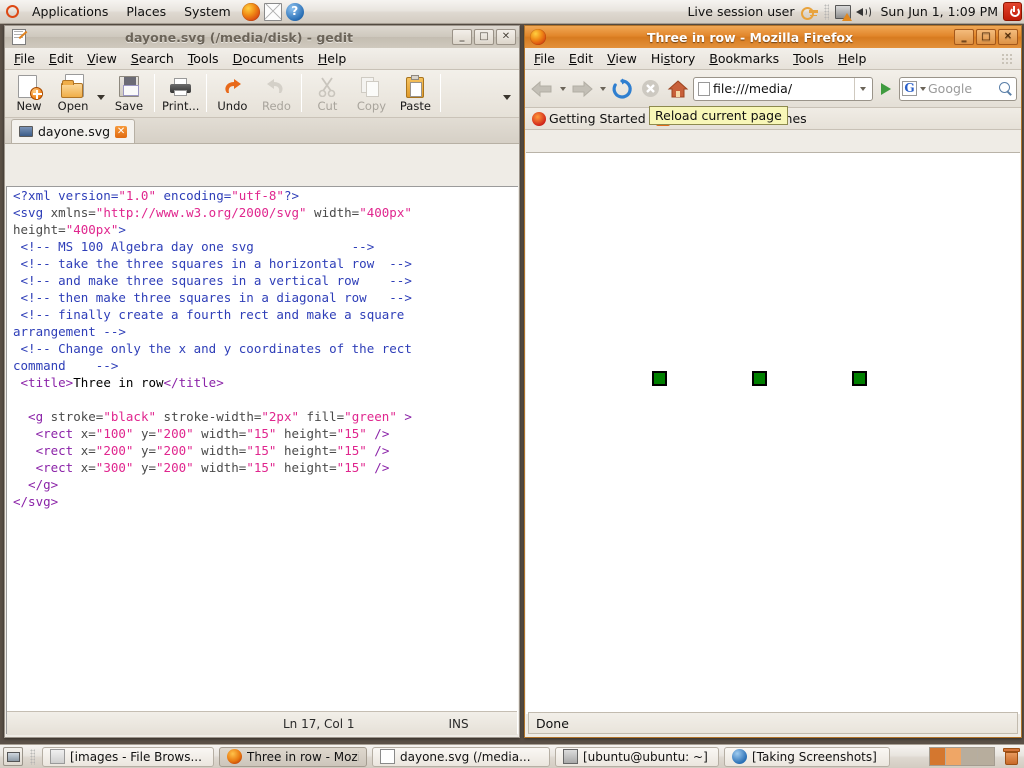 The width and height of the screenshot is (1024, 768). Describe the element at coordinates (962, 88) in the screenshot. I see `search-input: Google` at that location.